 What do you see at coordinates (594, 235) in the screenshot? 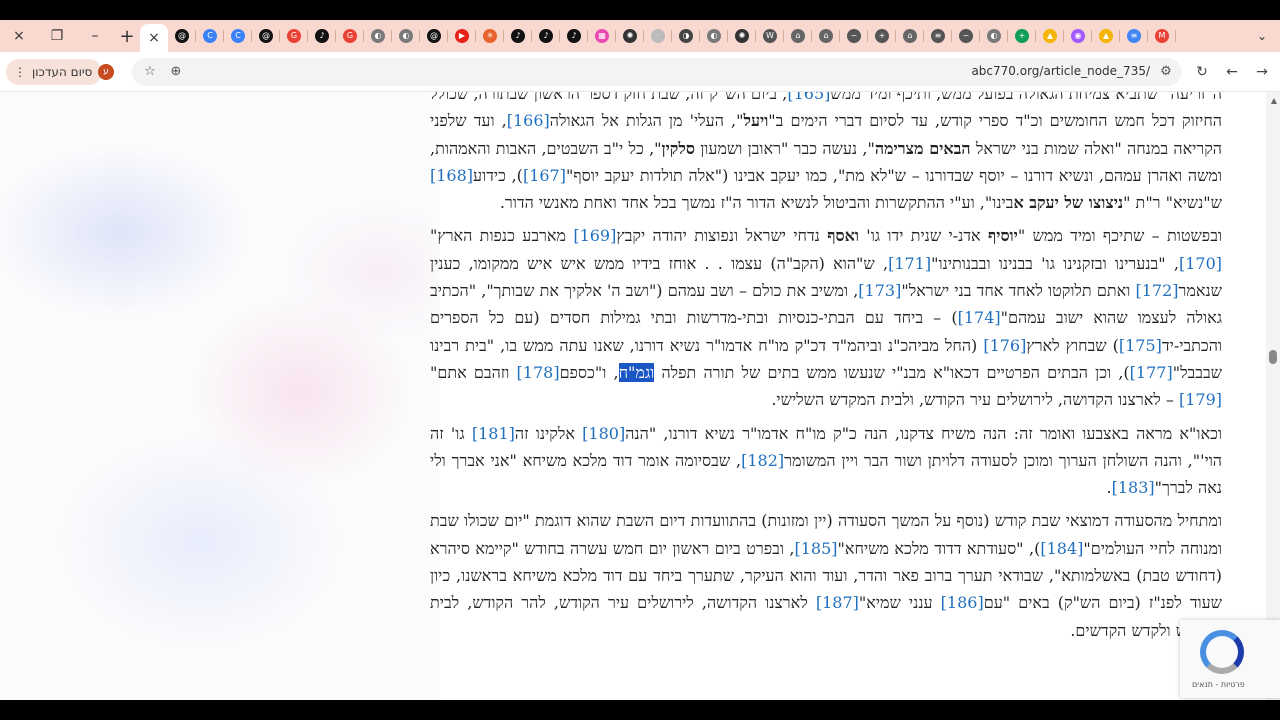
I see `footnote-link: [169]` at bounding box center [594, 235].